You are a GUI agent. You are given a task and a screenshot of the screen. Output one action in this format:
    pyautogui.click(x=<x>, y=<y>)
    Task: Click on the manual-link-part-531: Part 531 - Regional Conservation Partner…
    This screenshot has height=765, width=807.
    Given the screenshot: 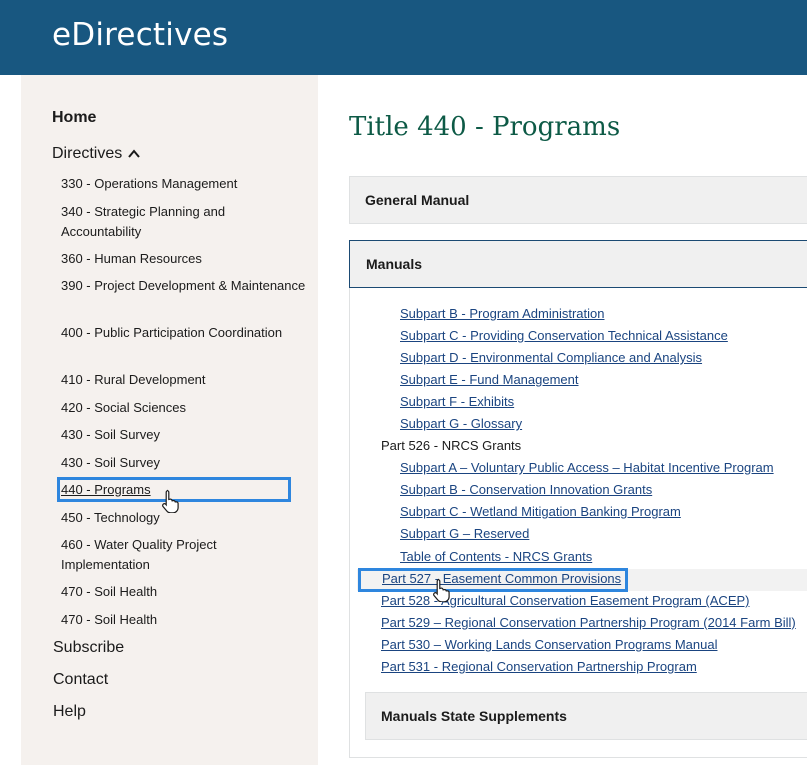 What is the action you would take?
    pyautogui.click(x=539, y=666)
    